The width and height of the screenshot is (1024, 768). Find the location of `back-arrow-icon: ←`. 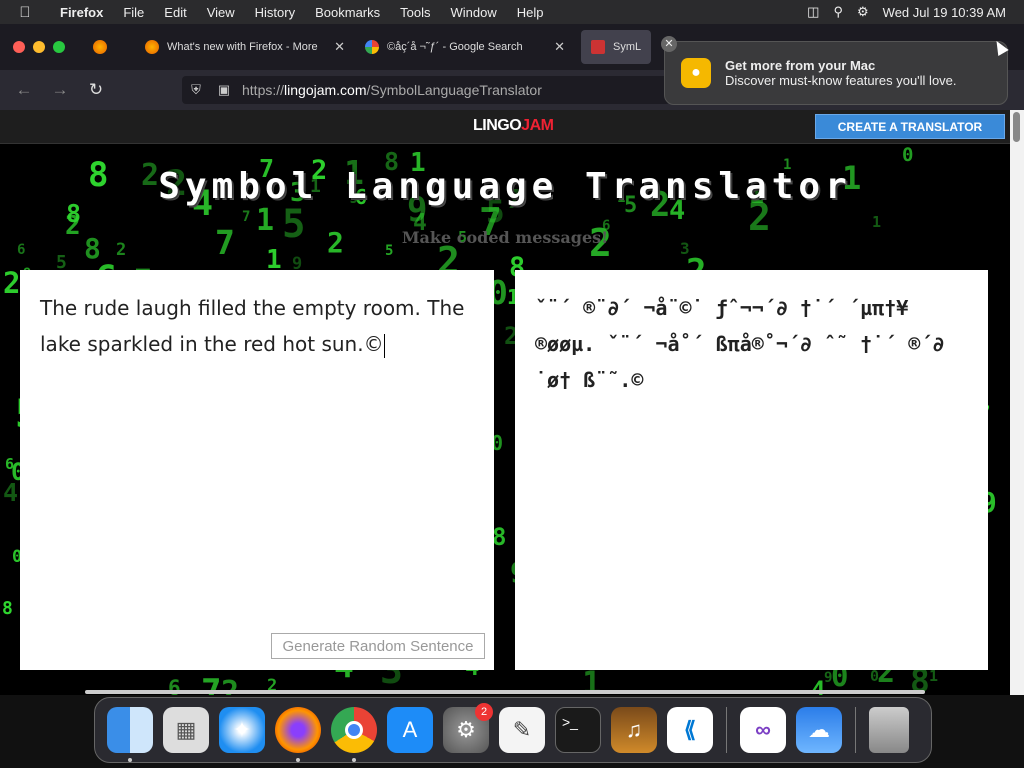

back-arrow-icon: ← is located at coordinates (24, 90).